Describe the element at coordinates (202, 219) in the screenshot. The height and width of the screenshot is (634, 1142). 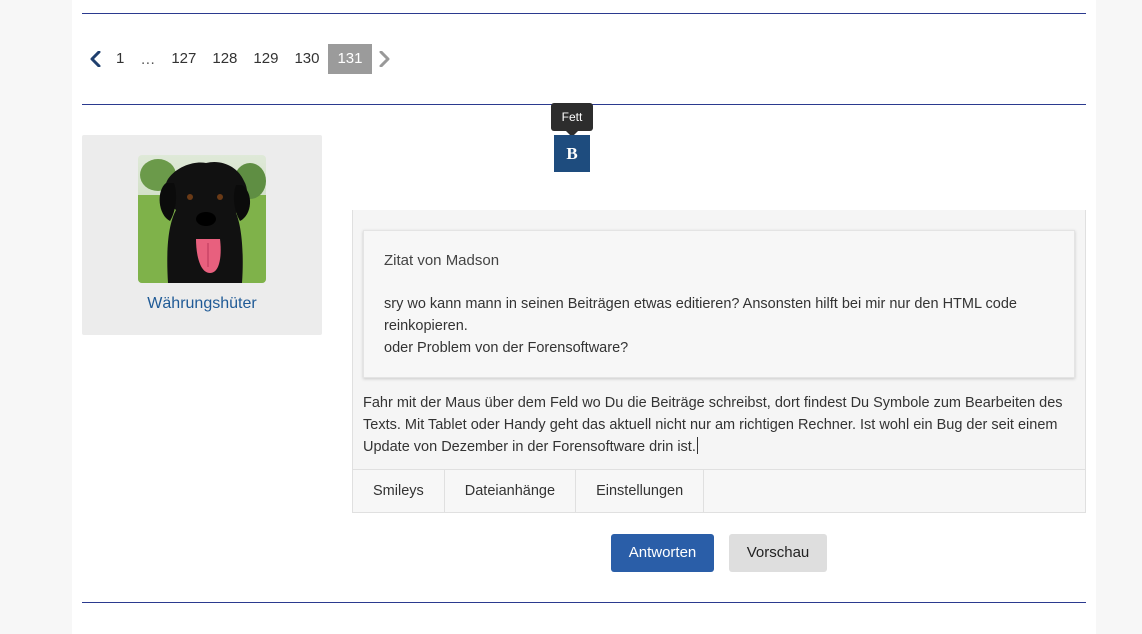
I see `avatar` at that location.